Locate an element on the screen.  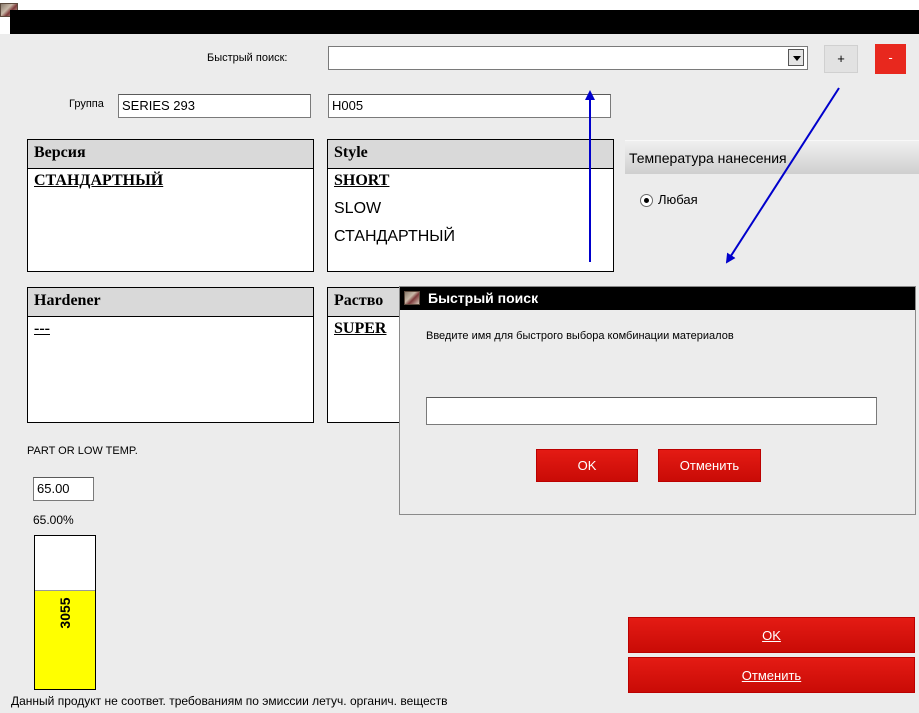
temperature-any-label: Любая is located at coordinates (678, 199).